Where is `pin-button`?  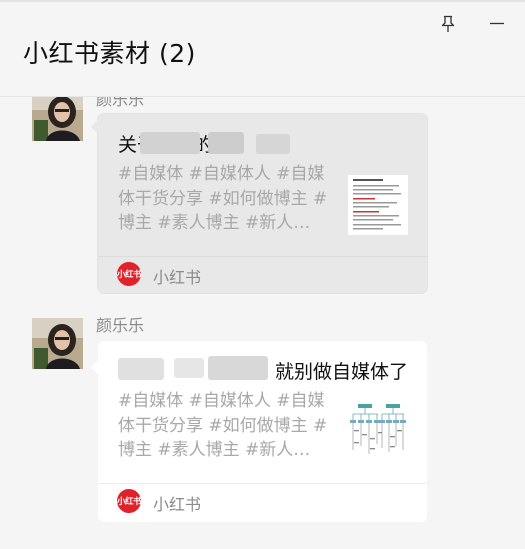
pin-button is located at coordinates (448, 24).